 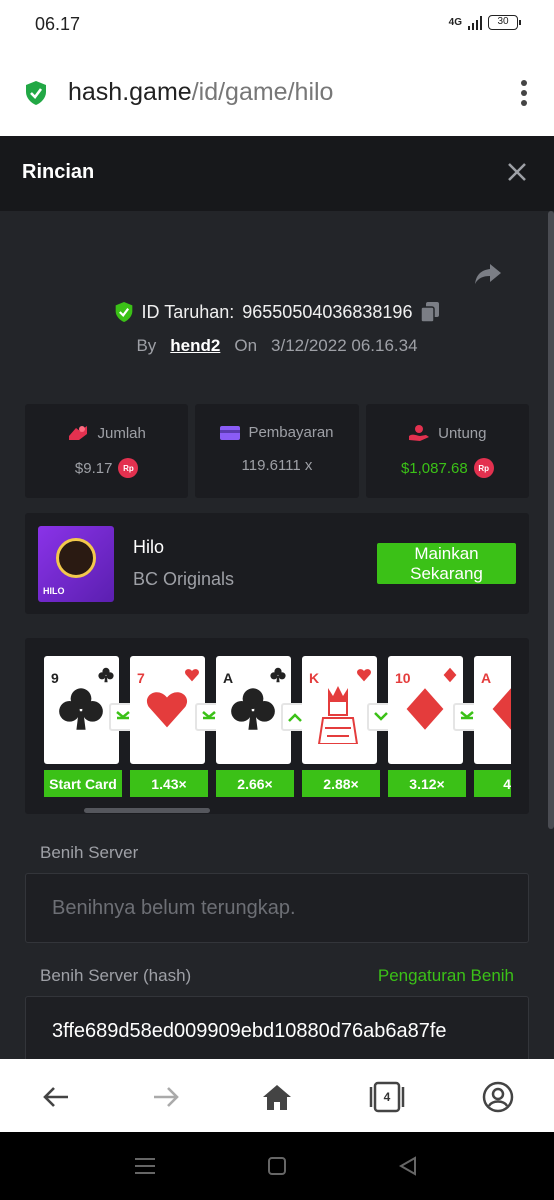 I want to click on home-icon, so click(x=277, y=1097).